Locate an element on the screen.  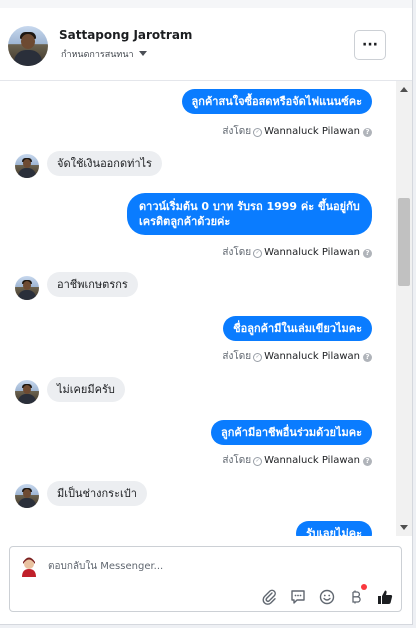
notification-dot is located at coordinates (364, 587).